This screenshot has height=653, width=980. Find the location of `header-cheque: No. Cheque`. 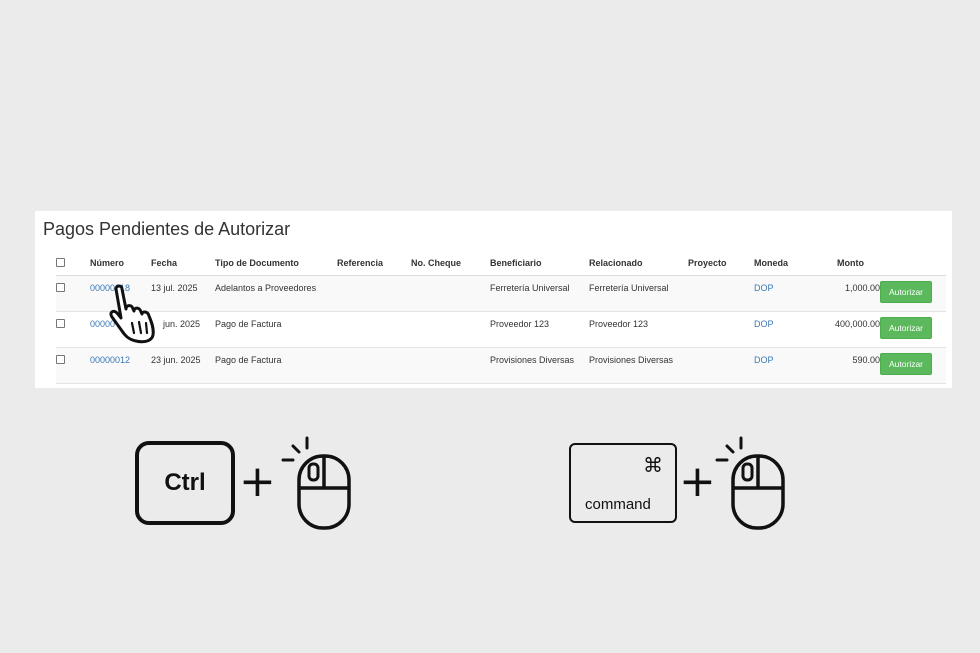

header-cheque: No. Cheque is located at coordinates (450, 263).